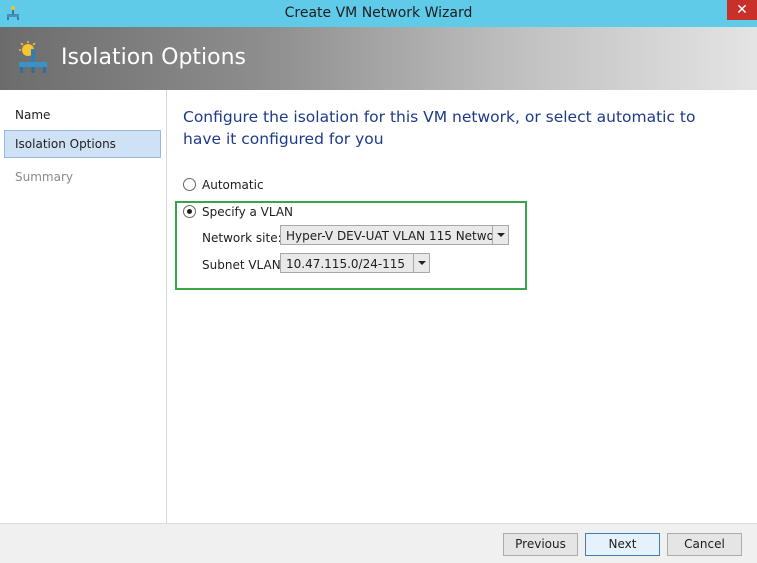 The width and height of the screenshot is (757, 563). I want to click on specify-vlan-radio-option: Specify a VLAN, so click(238, 212).